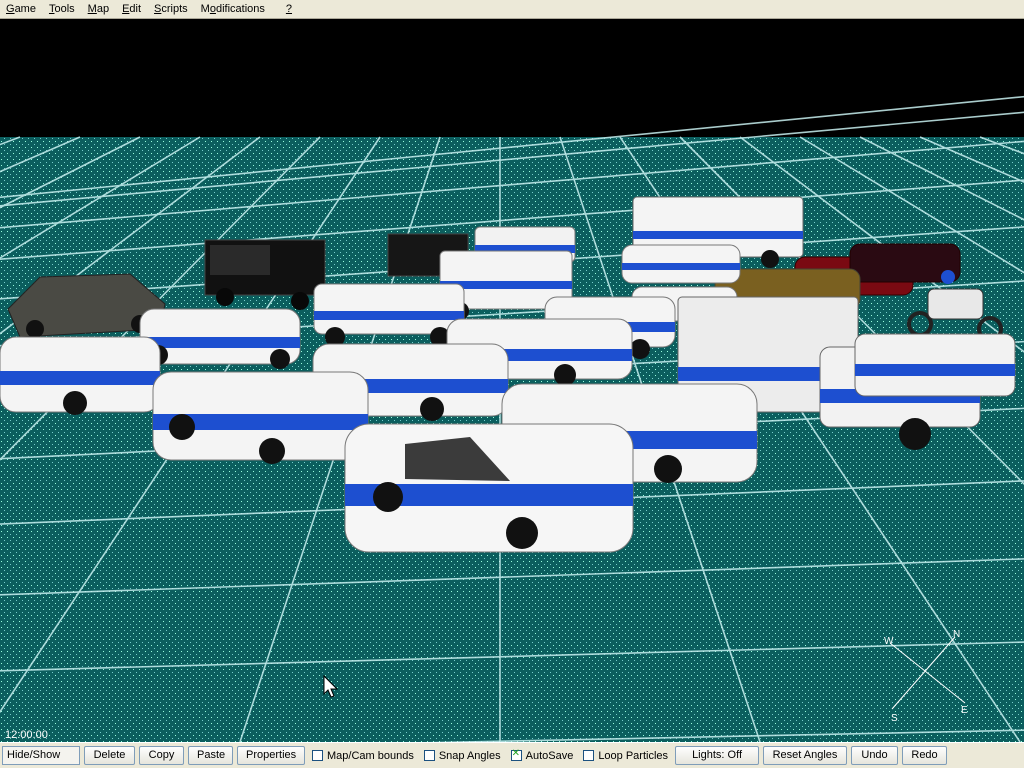  I want to click on snap-angles-checkbox, so click(429, 755).